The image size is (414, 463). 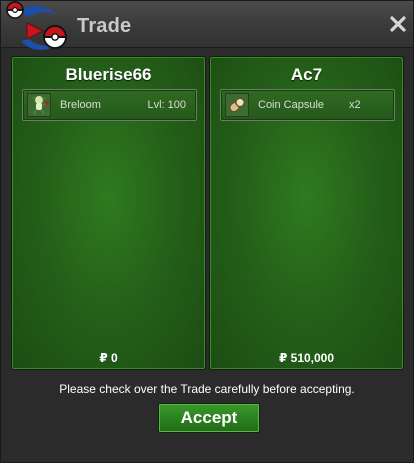 I want to click on breloom-sprite-icon, so click(x=39, y=105).